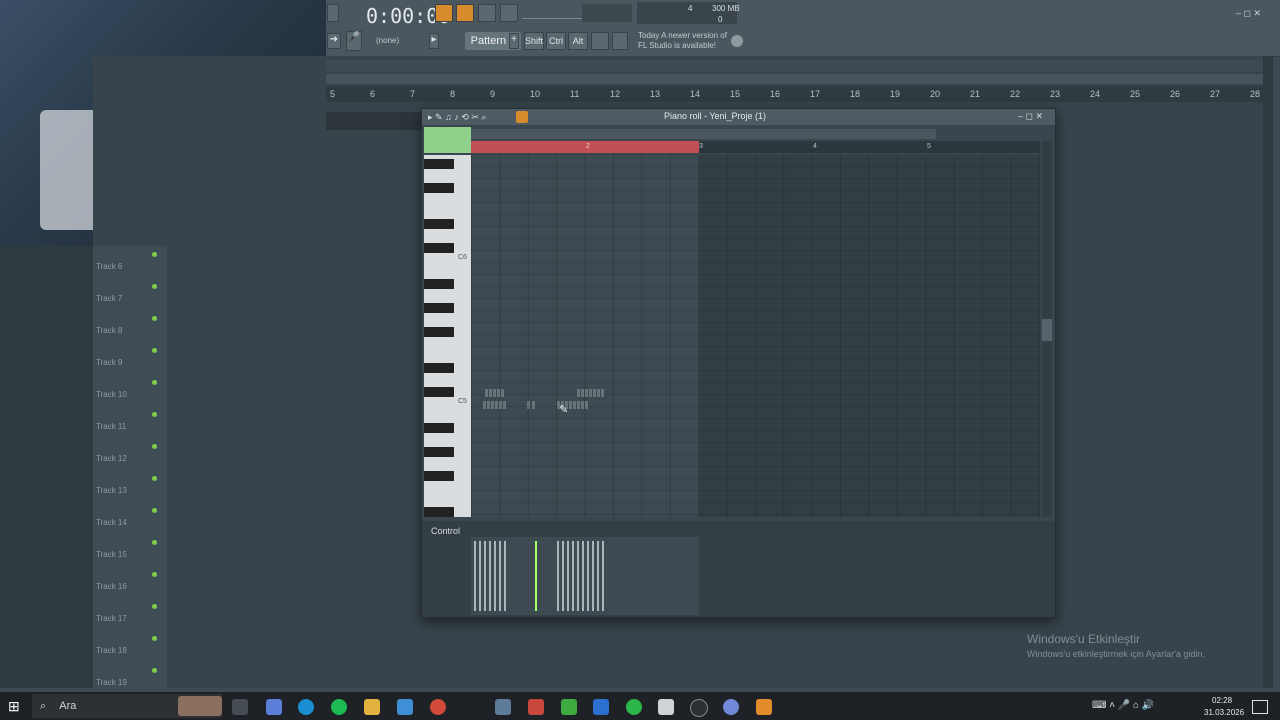  Describe the element at coordinates (620, 41) in the screenshot. I see `browser-icon` at that location.